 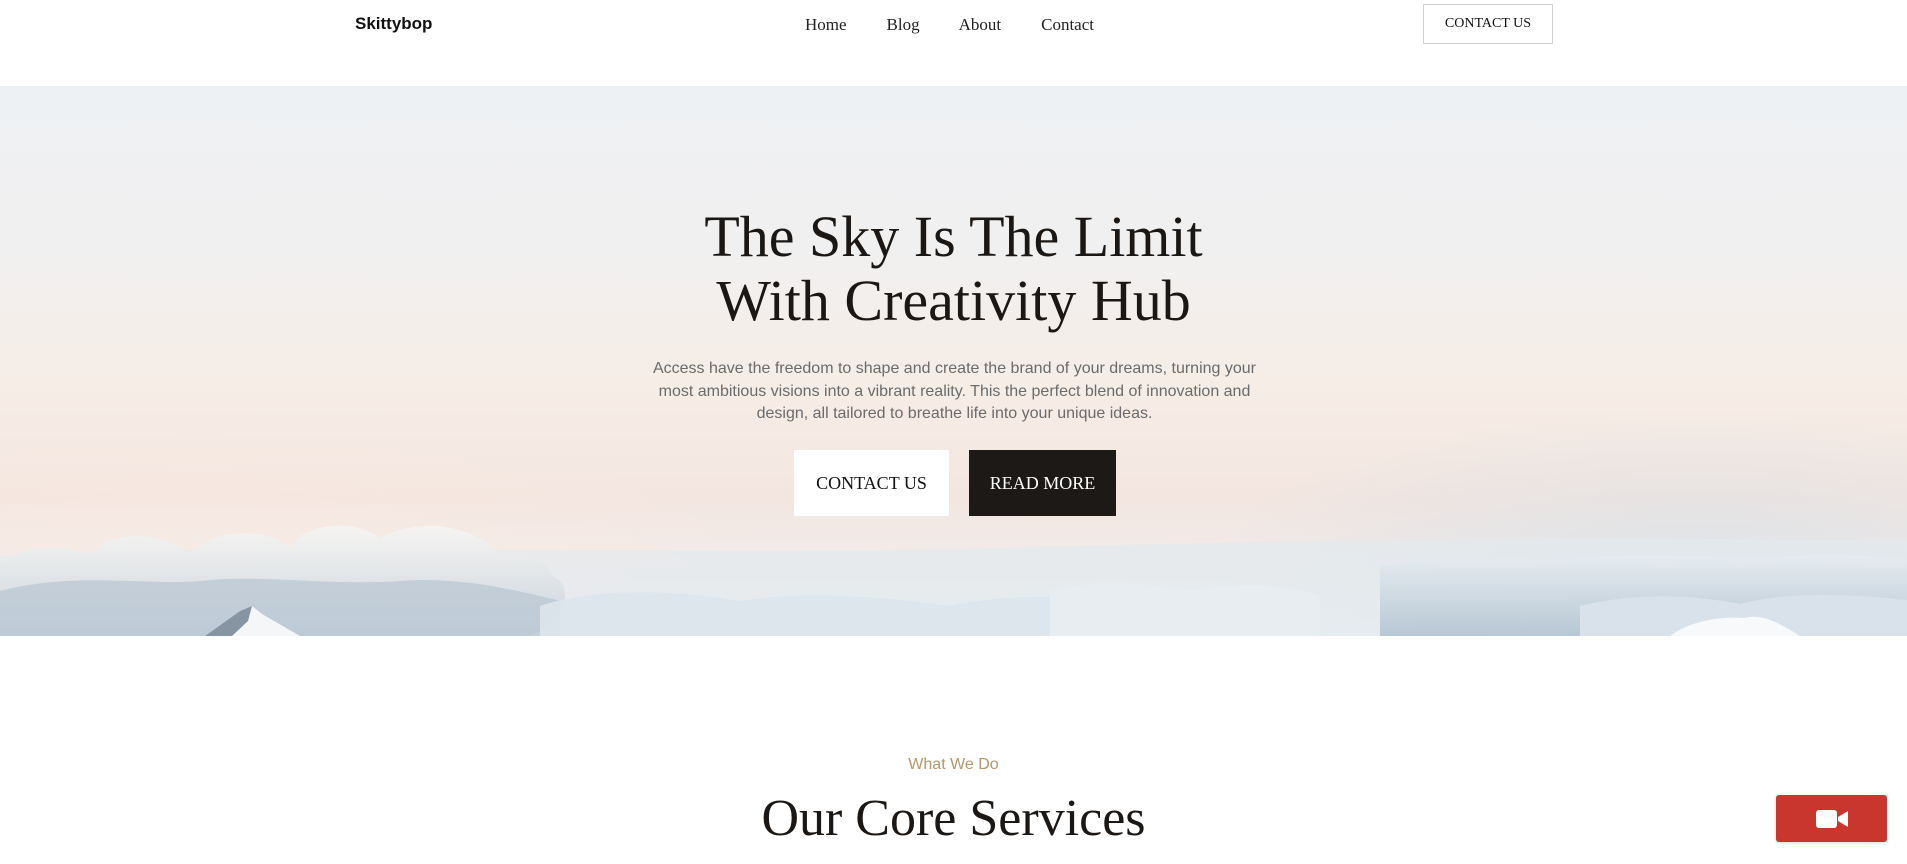 What do you see at coordinates (871, 483) in the screenshot?
I see `hero-contact-button: CONTACT US` at bounding box center [871, 483].